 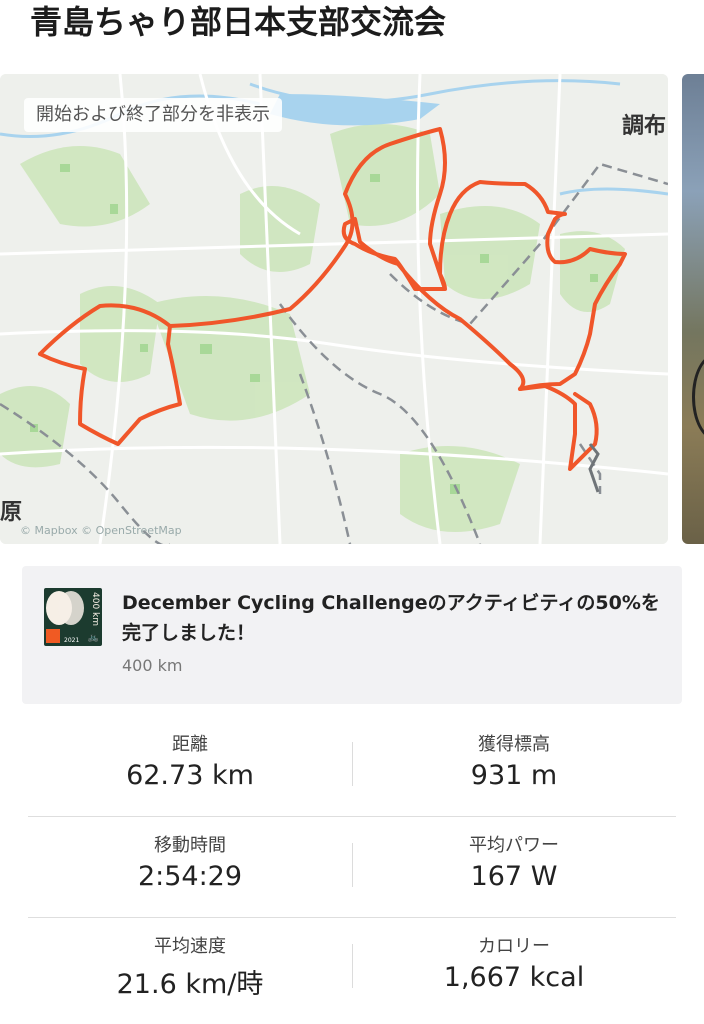 I want to click on challenge-subtitle: 400 km, so click(x=152, y=665).